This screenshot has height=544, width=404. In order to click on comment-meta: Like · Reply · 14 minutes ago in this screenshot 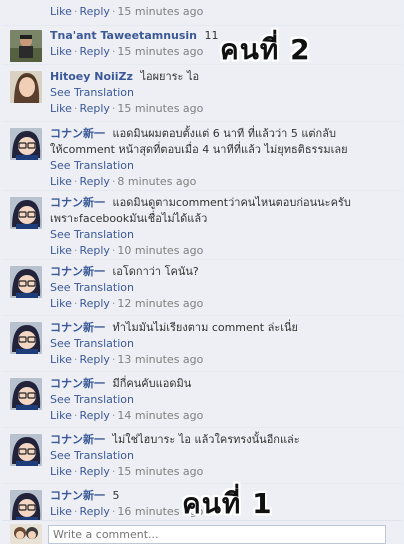, I will do `click(127, 415)`.